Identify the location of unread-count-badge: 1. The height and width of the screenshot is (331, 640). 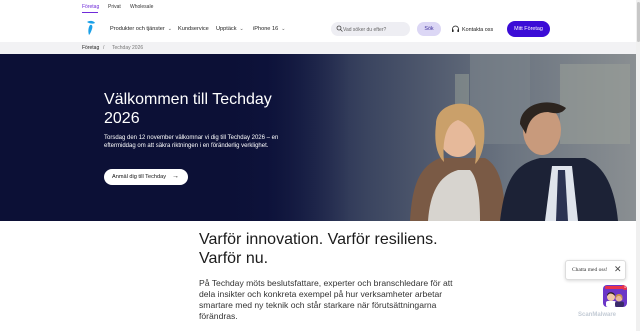
(624, 287).